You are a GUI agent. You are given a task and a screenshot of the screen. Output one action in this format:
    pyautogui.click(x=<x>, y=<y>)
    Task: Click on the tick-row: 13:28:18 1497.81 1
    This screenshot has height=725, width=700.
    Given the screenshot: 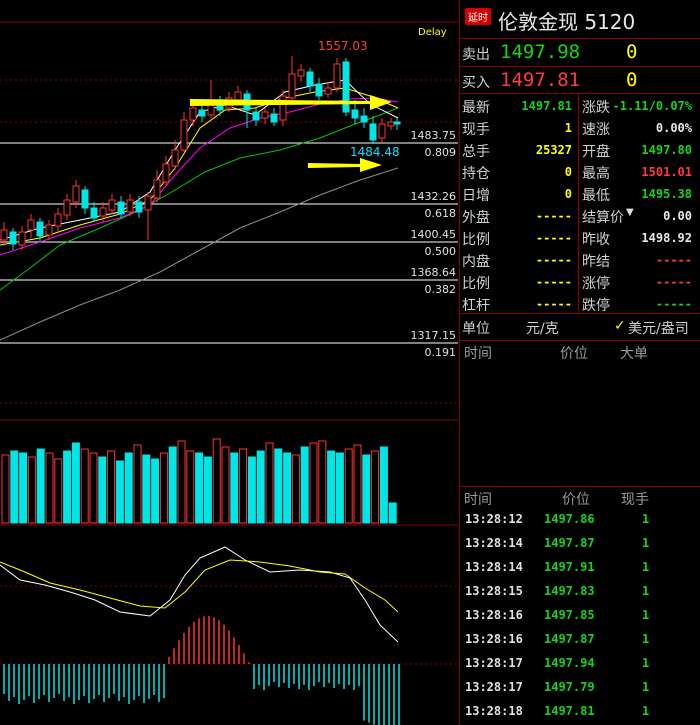 What is the action you would take?
    pyautogui.click(x=580, y=712)
    